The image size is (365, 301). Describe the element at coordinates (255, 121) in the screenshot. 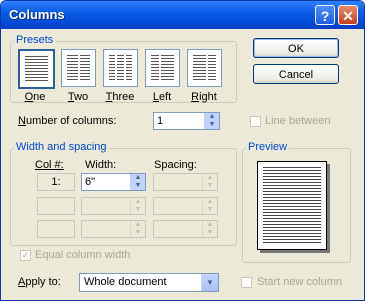

I see `line-between-checkbox` at that location.